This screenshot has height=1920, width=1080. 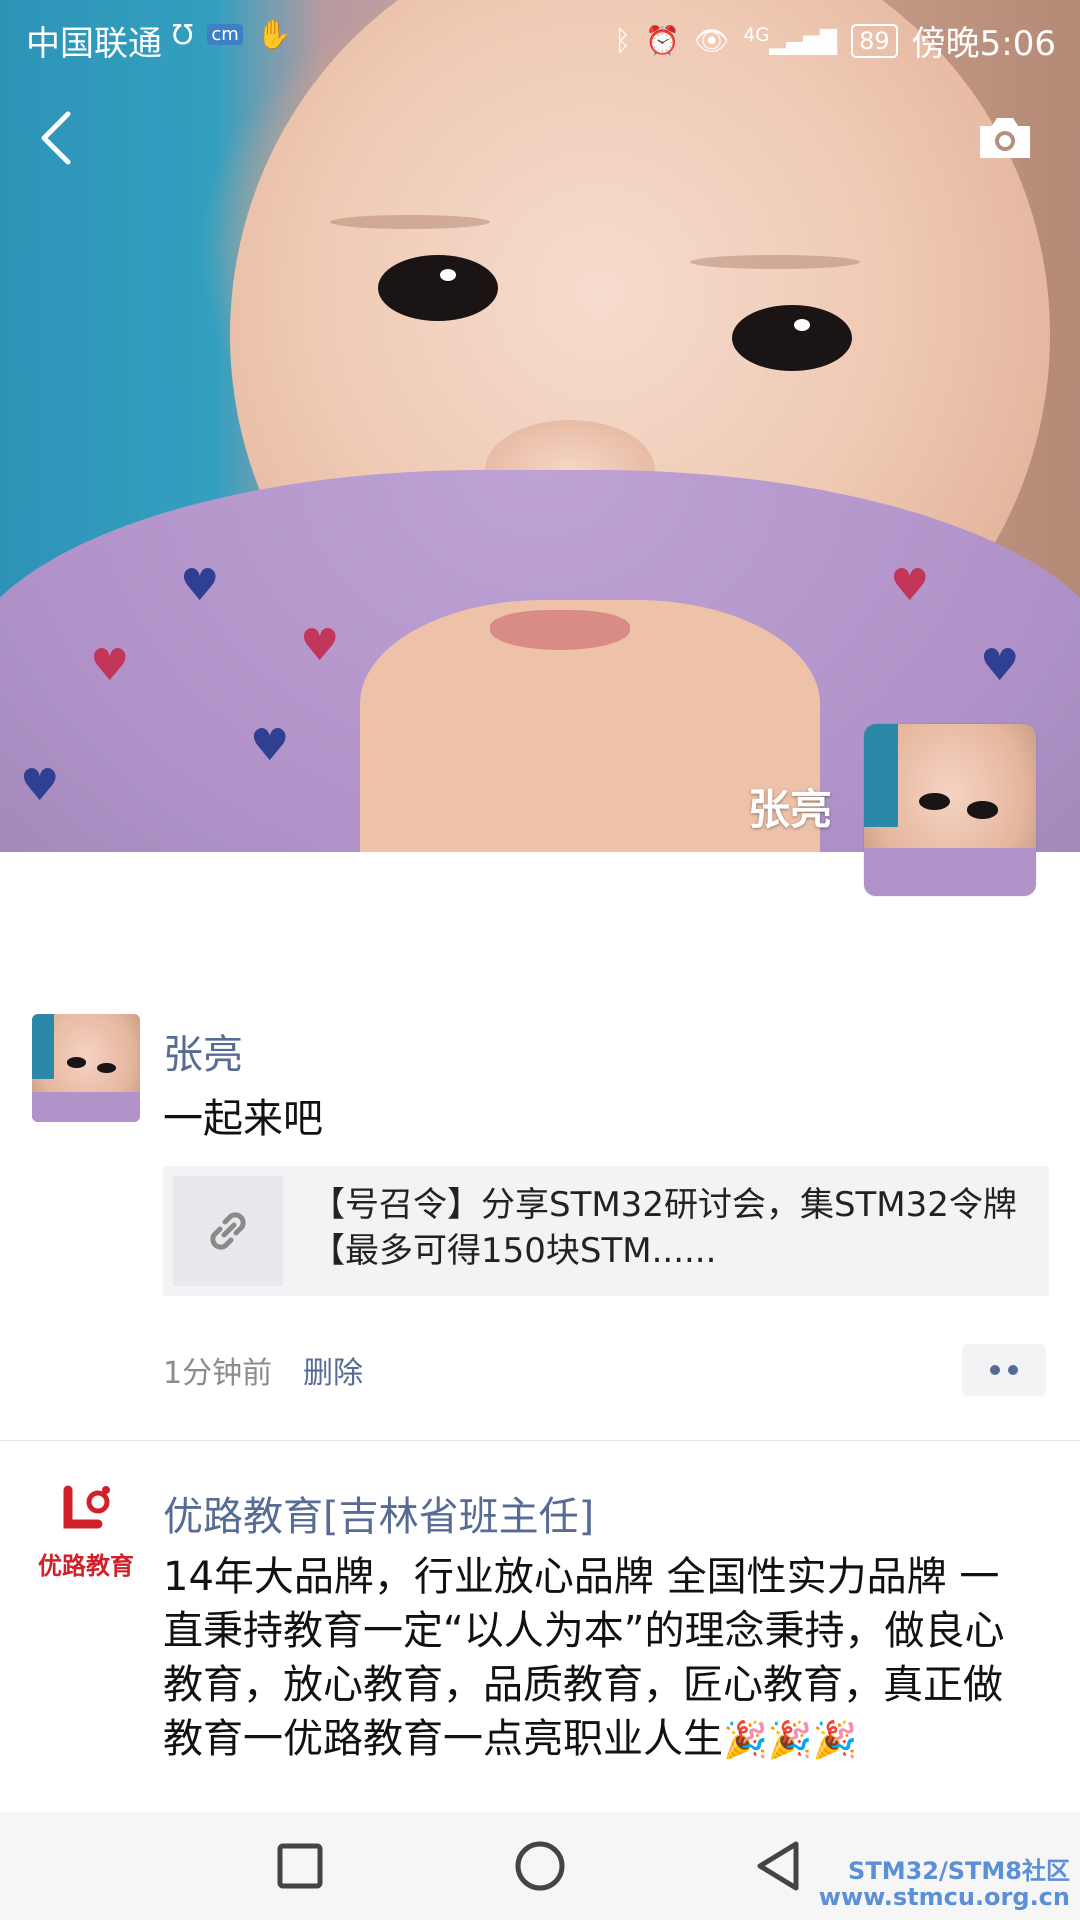 I want to click on watermark: STM32/STM8社区 www.stmcu.org.cn, so click(x=944, y=1884).